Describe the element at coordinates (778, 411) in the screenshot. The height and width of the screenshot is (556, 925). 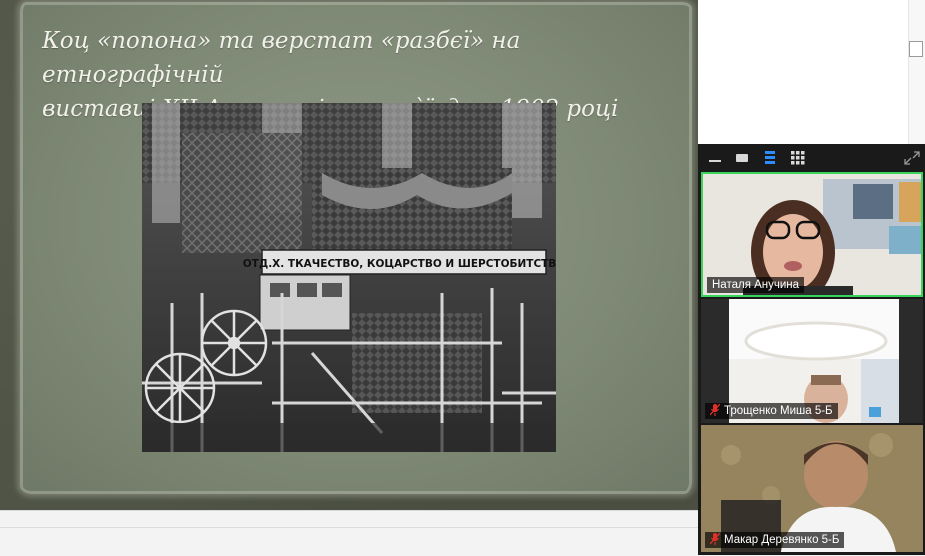
I see `participant-name-2-text: Трощенко Миша 5-Б` at that location.